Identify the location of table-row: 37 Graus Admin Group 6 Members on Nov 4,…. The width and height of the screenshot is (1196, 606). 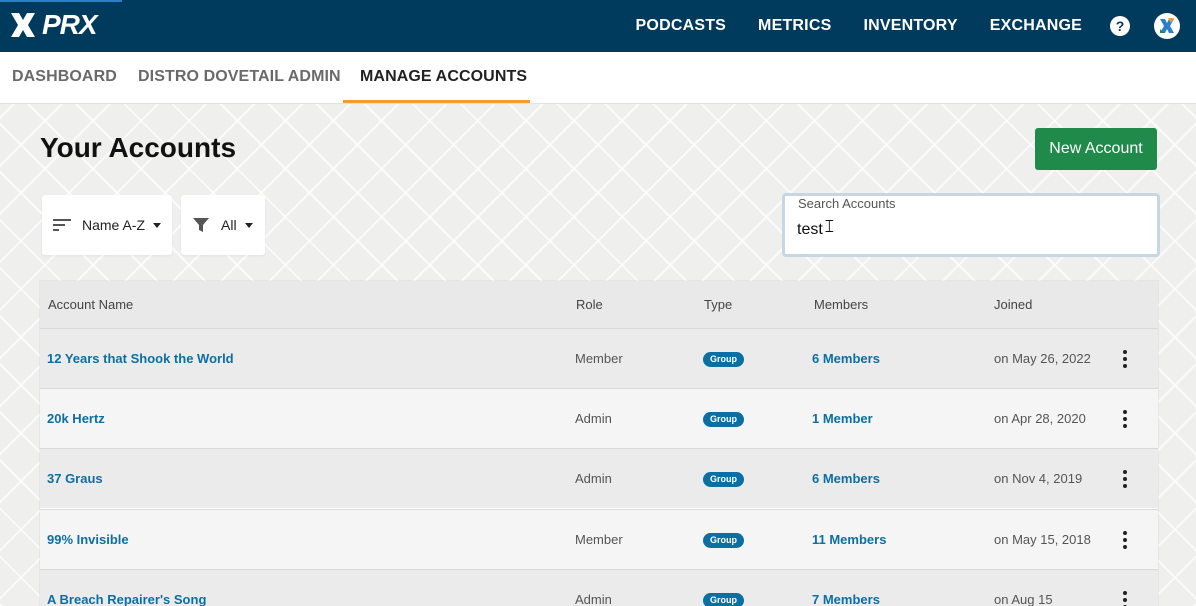
(599, 478).